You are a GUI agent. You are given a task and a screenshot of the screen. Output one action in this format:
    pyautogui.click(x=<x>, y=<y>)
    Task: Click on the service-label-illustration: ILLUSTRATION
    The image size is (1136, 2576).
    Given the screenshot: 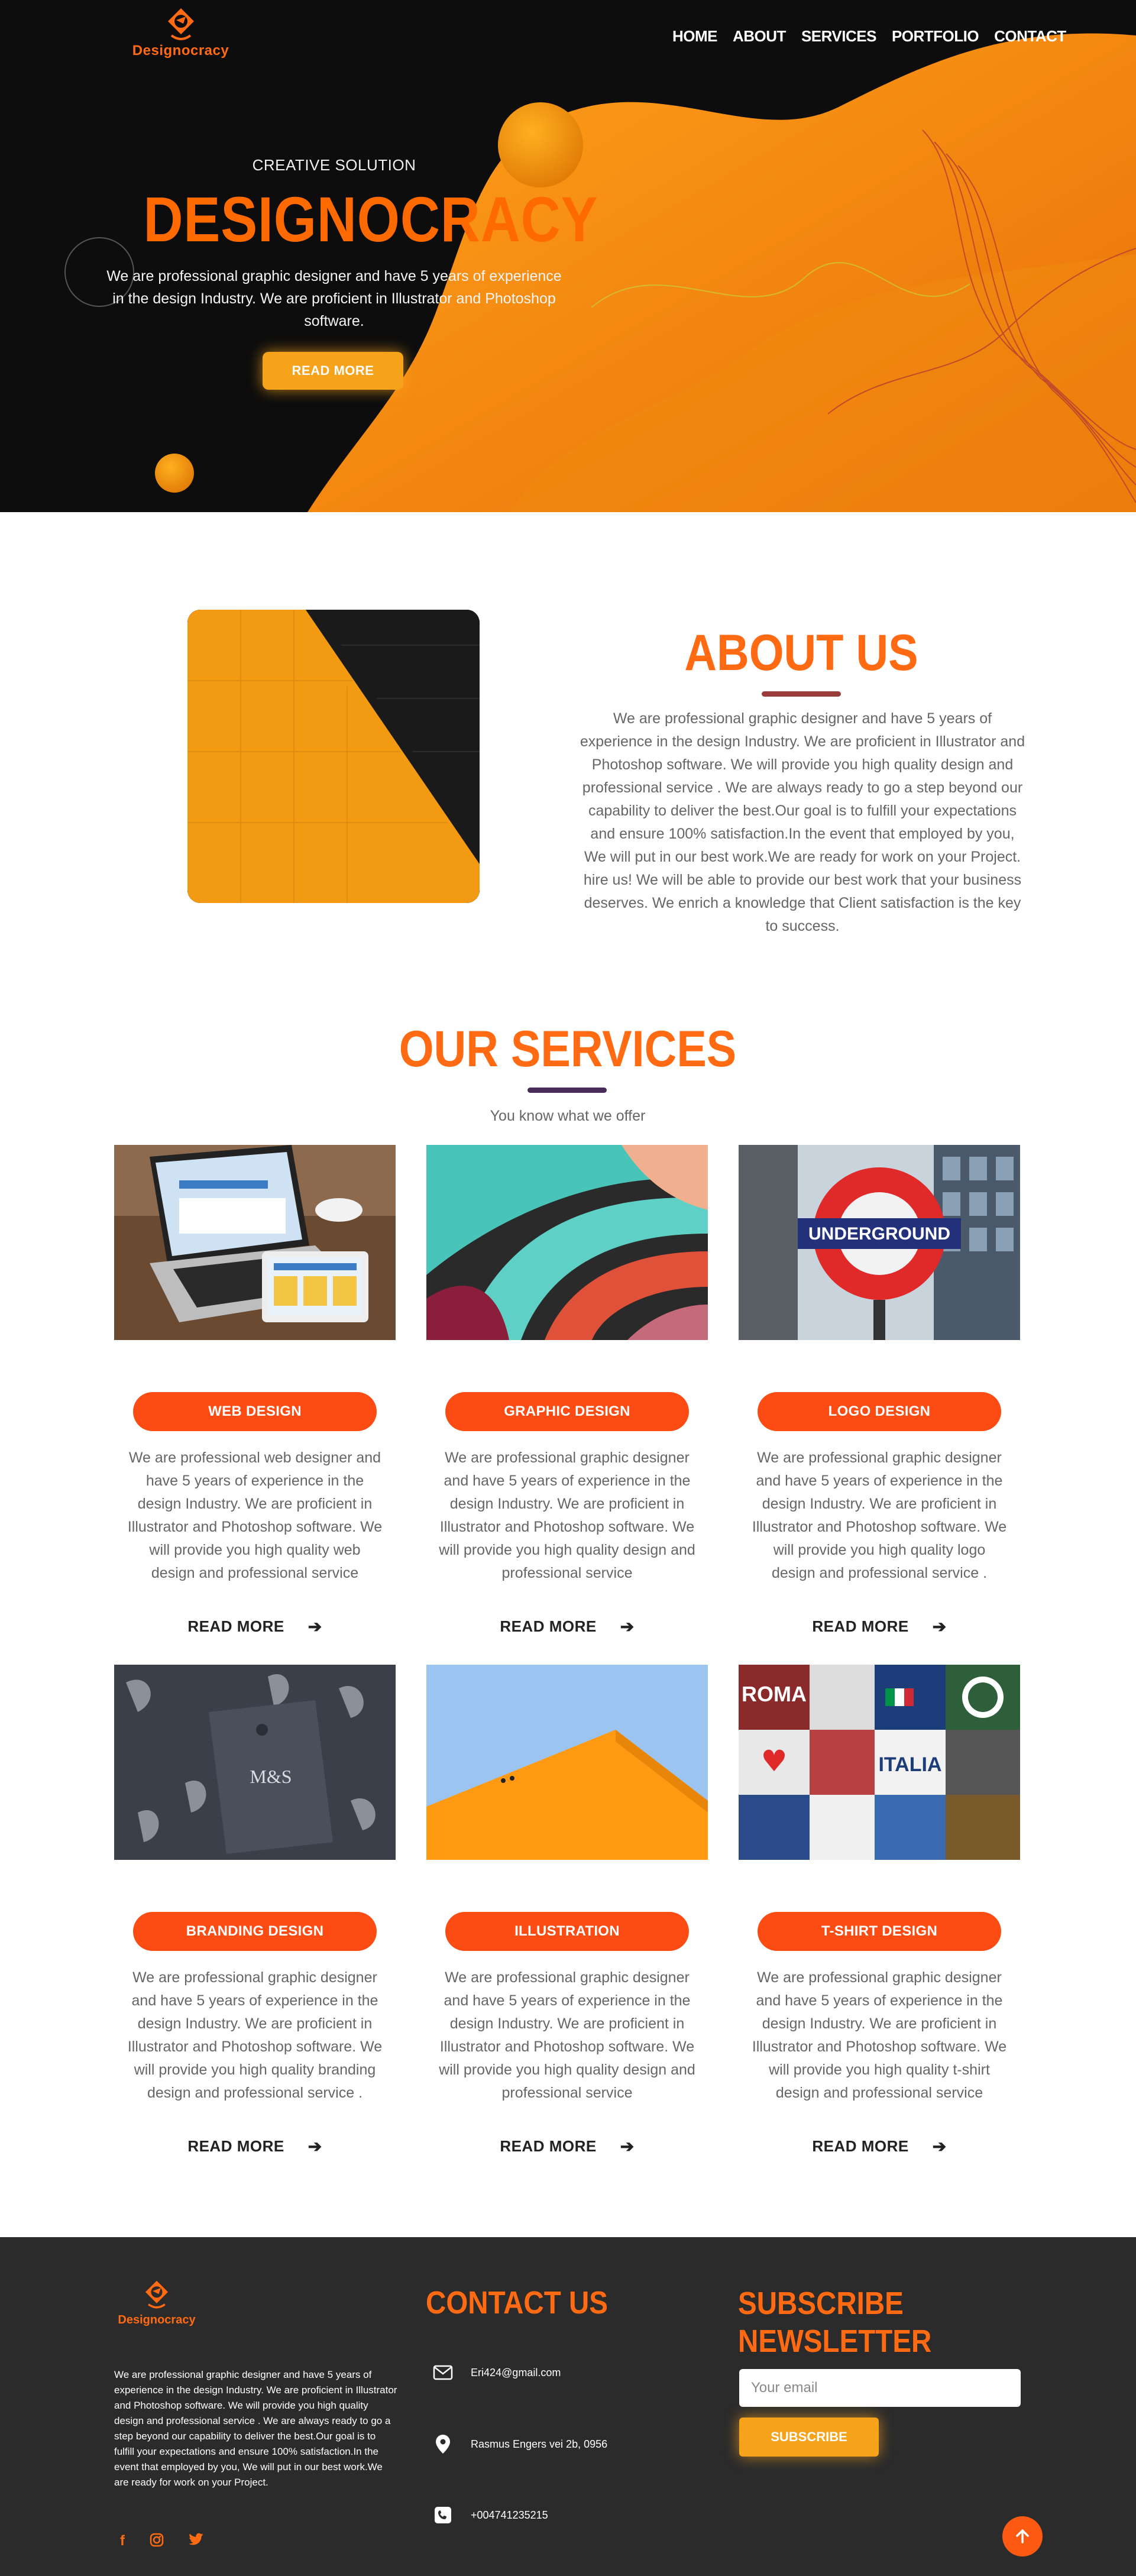 What is the action you would take?
    pyautogui.click(x=567, y=1932)
    